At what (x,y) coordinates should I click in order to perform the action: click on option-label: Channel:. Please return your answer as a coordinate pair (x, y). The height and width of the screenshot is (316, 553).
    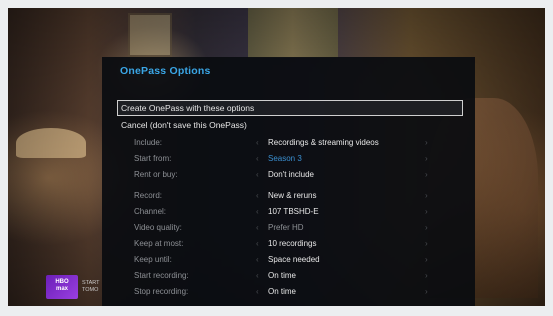
    Looking at the image, I should click on (150, 211).